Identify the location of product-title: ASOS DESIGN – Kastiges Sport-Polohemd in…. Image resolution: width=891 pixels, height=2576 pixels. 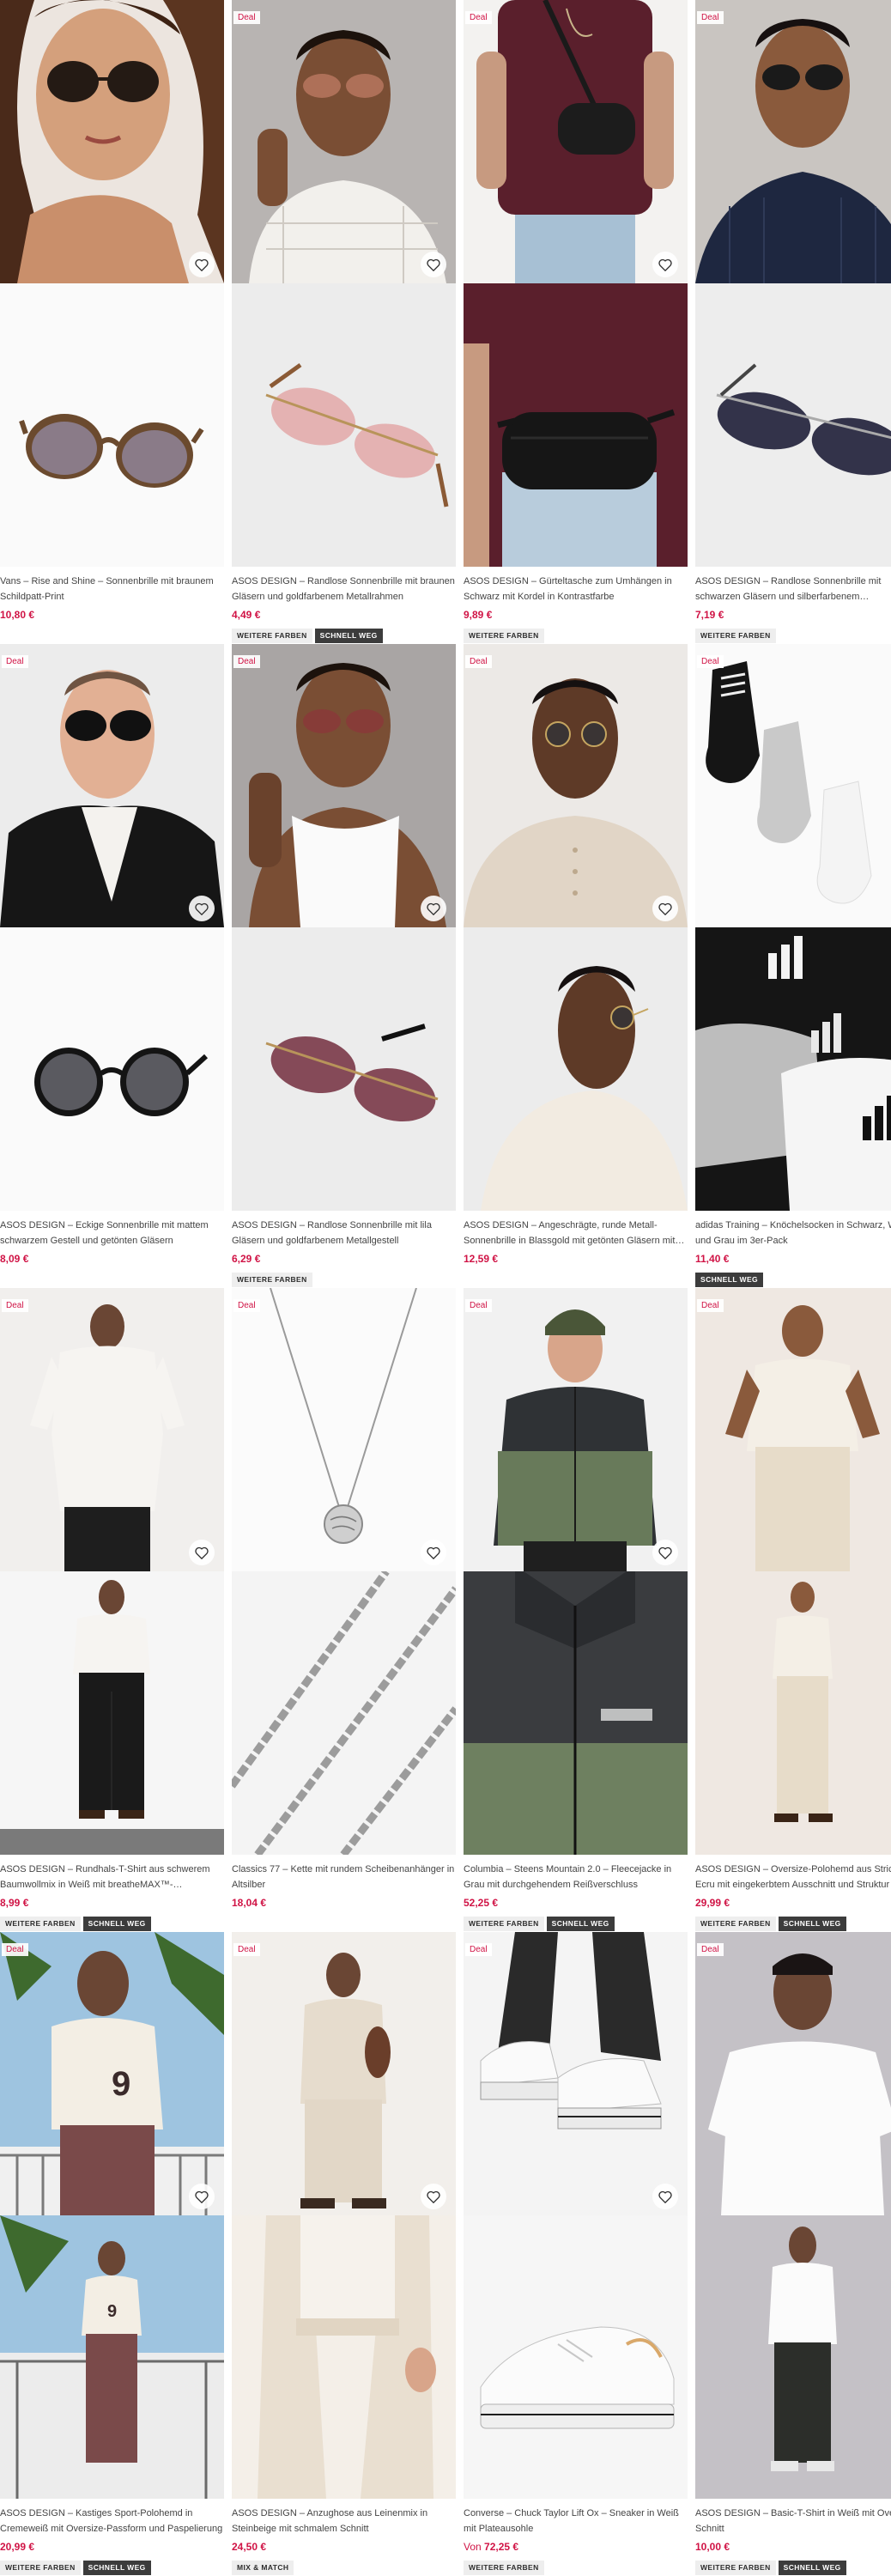
(112, 2522).